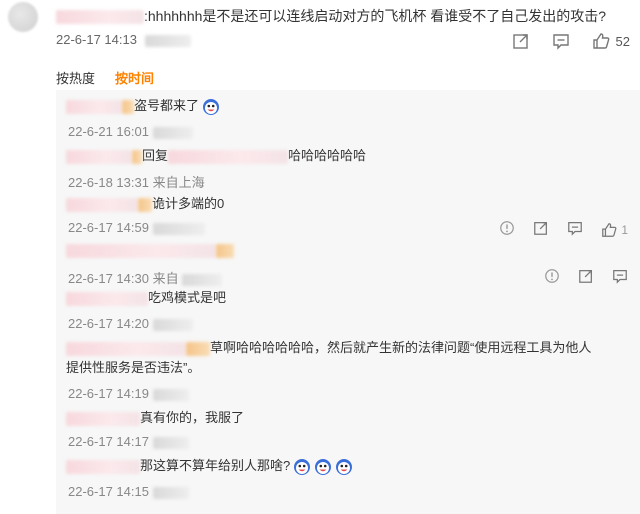 The image size is (640, 514). I want to click on top-comment-text: :hhhhhhh是不是还可以连线启动对方的飞机杯 看谁受不了自己发出的攻击?, so click(375, 16).